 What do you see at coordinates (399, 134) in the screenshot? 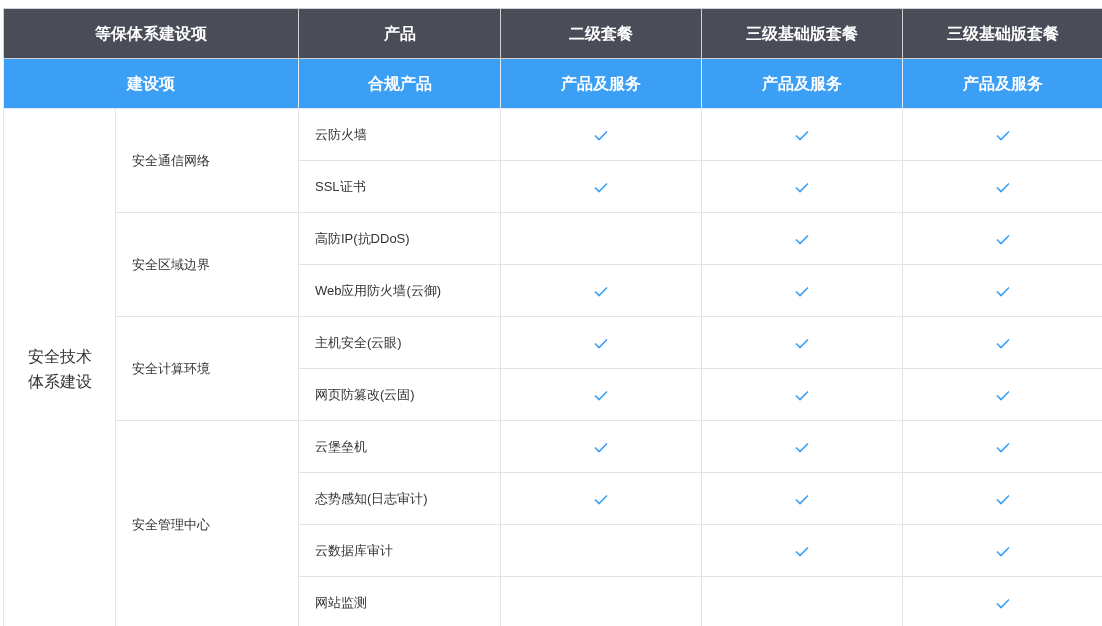
I see `table-cell: 云防火墙` at bounding box center [399, 134].